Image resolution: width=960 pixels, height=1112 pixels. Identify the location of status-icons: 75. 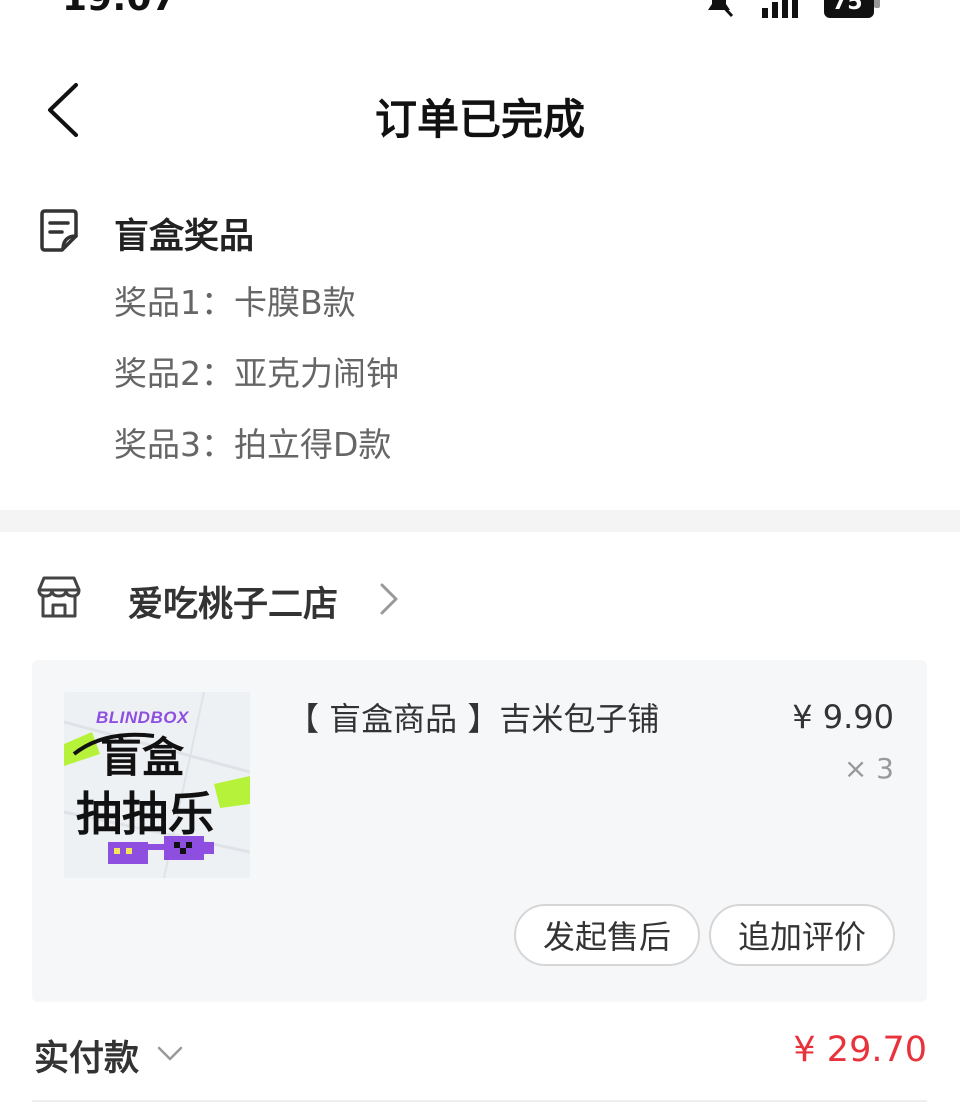
(792, 9).